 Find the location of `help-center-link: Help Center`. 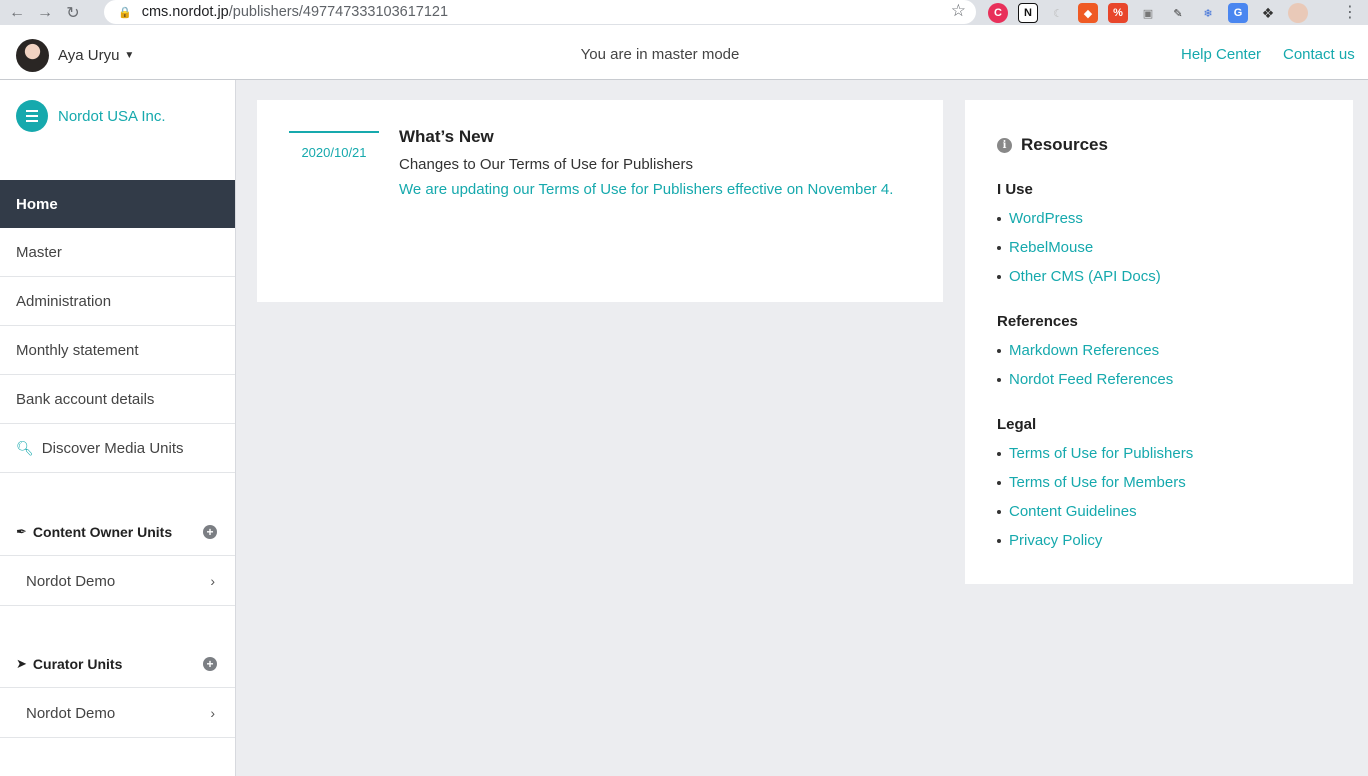

help-center-link: Help Center is located at coordinates (1221, 54).